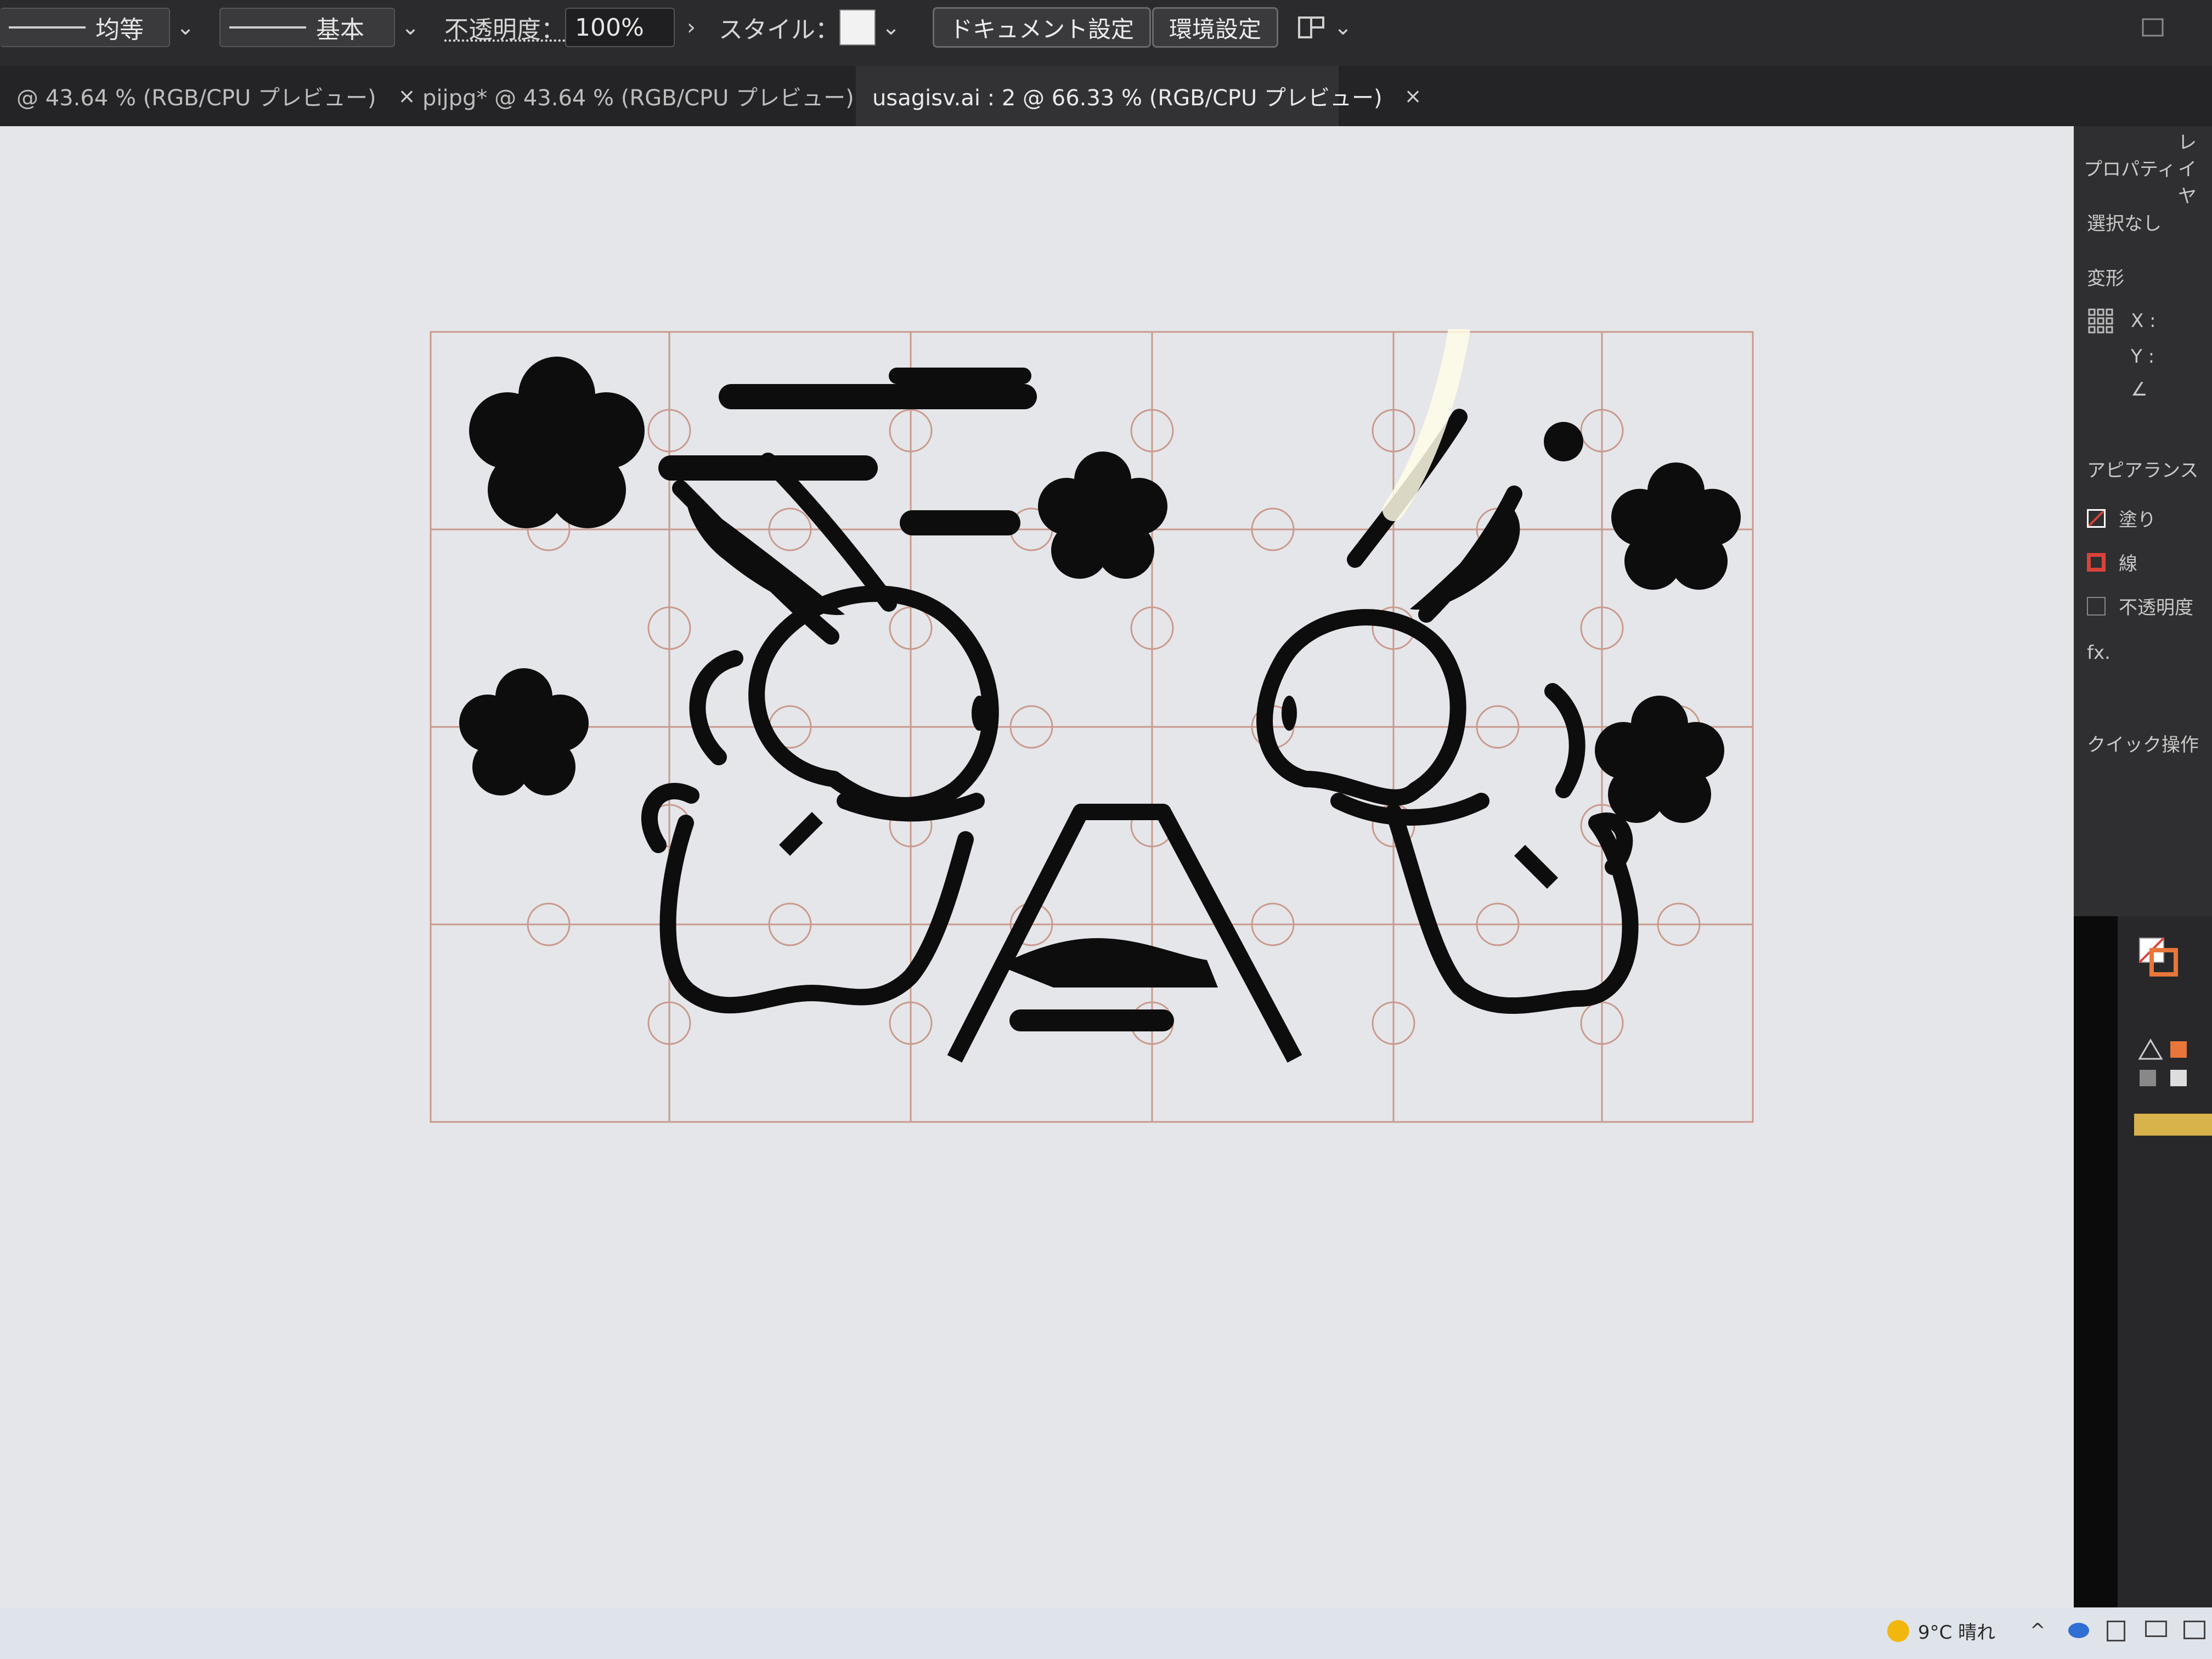 The height and width of the screenshot is (1659, 2212). I want to click on preferences-button: 環境設定, so click(1215, 27).